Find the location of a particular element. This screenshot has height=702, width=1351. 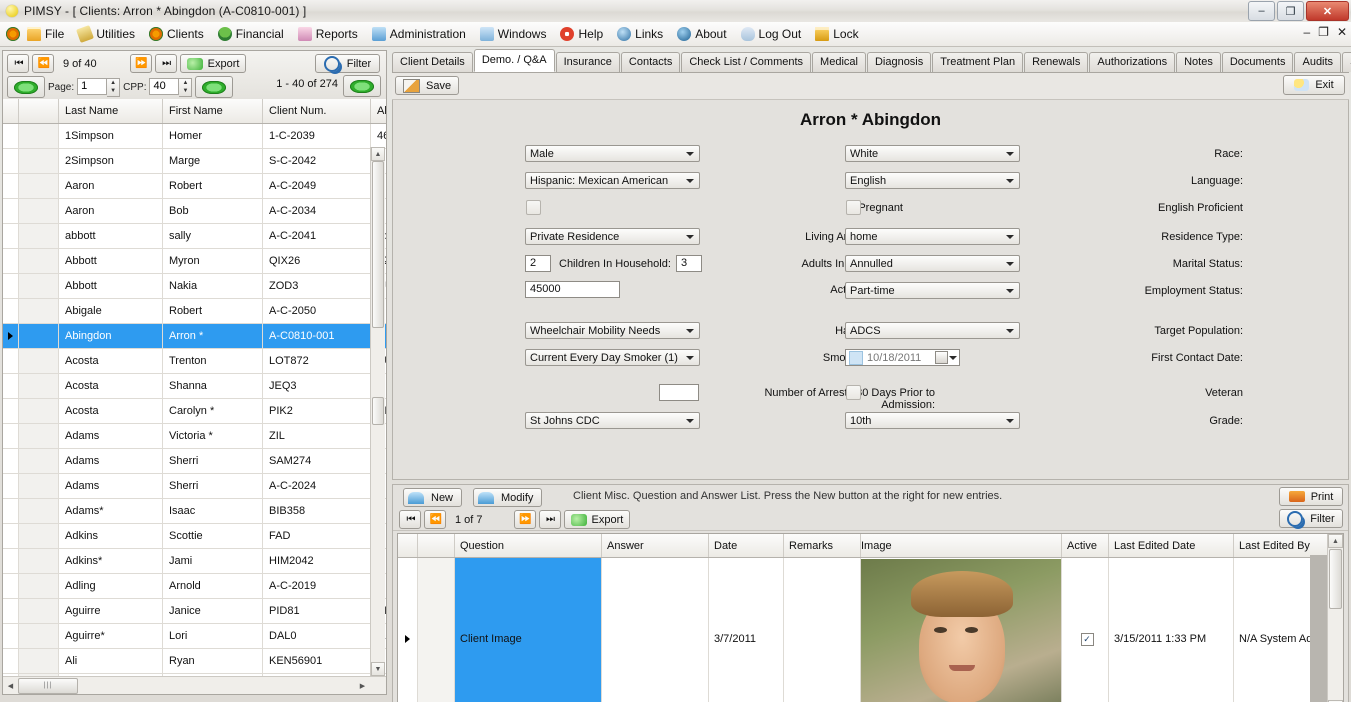

table-row: AguirreJanicePID81TIY is located at coordinates (194, 611).